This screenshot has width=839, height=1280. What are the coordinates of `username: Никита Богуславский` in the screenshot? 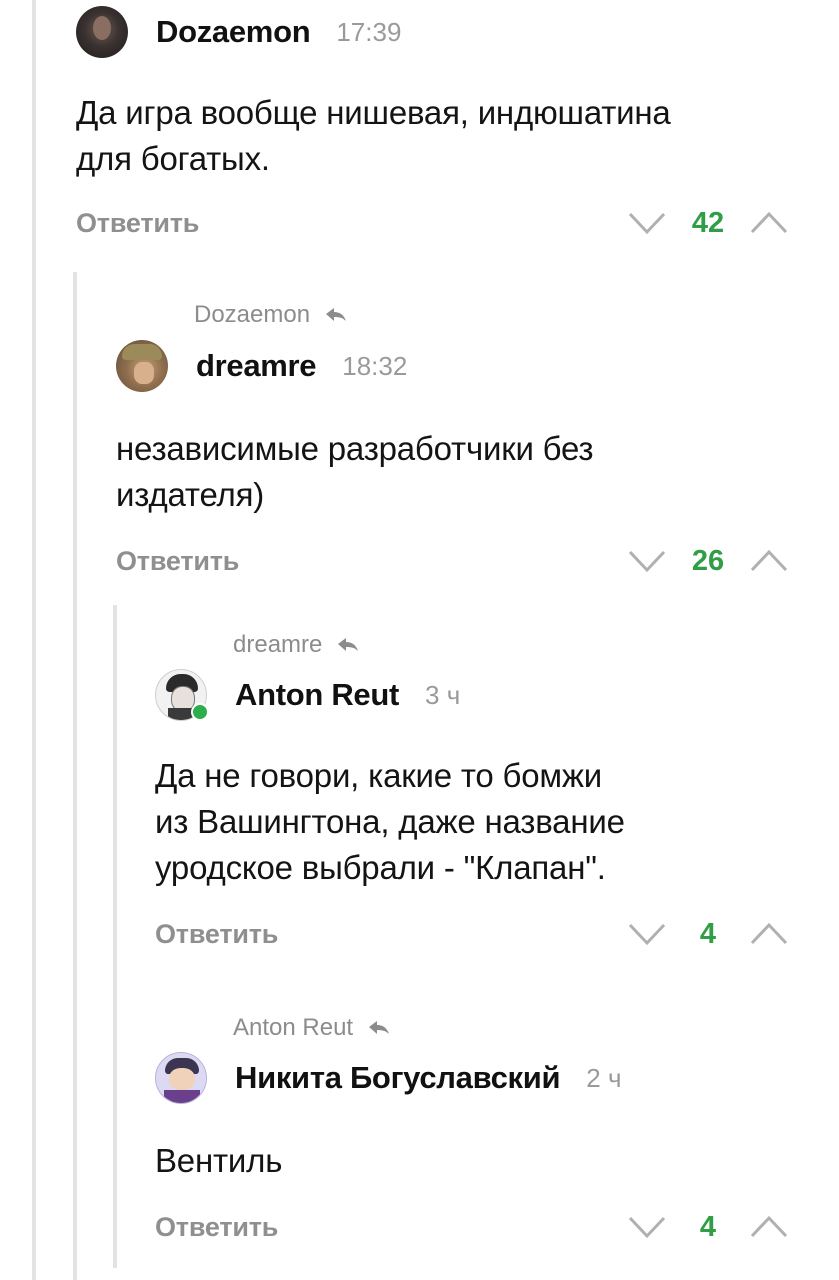 It's located at (398, 1078).